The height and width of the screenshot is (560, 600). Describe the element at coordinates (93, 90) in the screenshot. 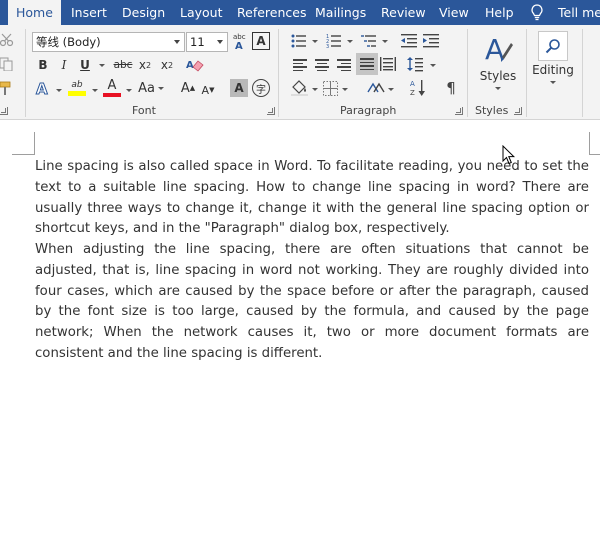

I see `highlight-dropdown` at that location.